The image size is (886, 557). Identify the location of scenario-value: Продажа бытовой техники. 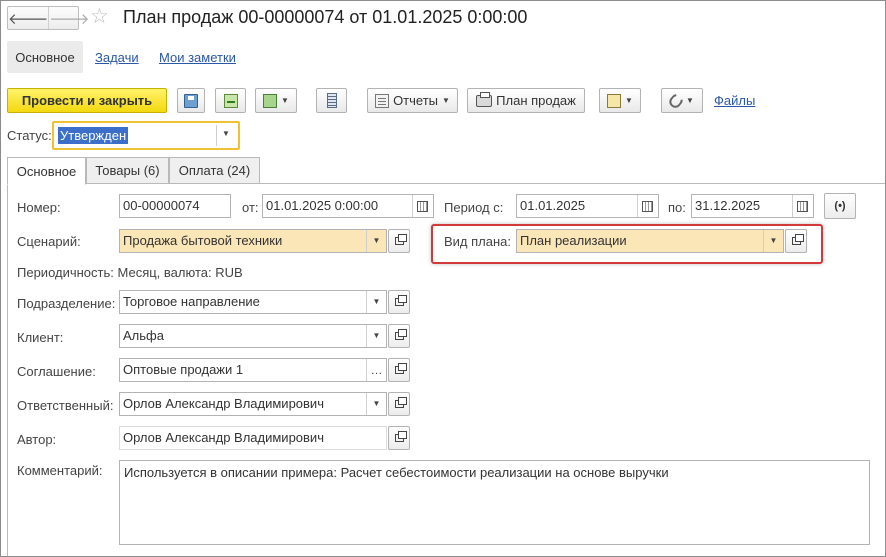
(203, 240).